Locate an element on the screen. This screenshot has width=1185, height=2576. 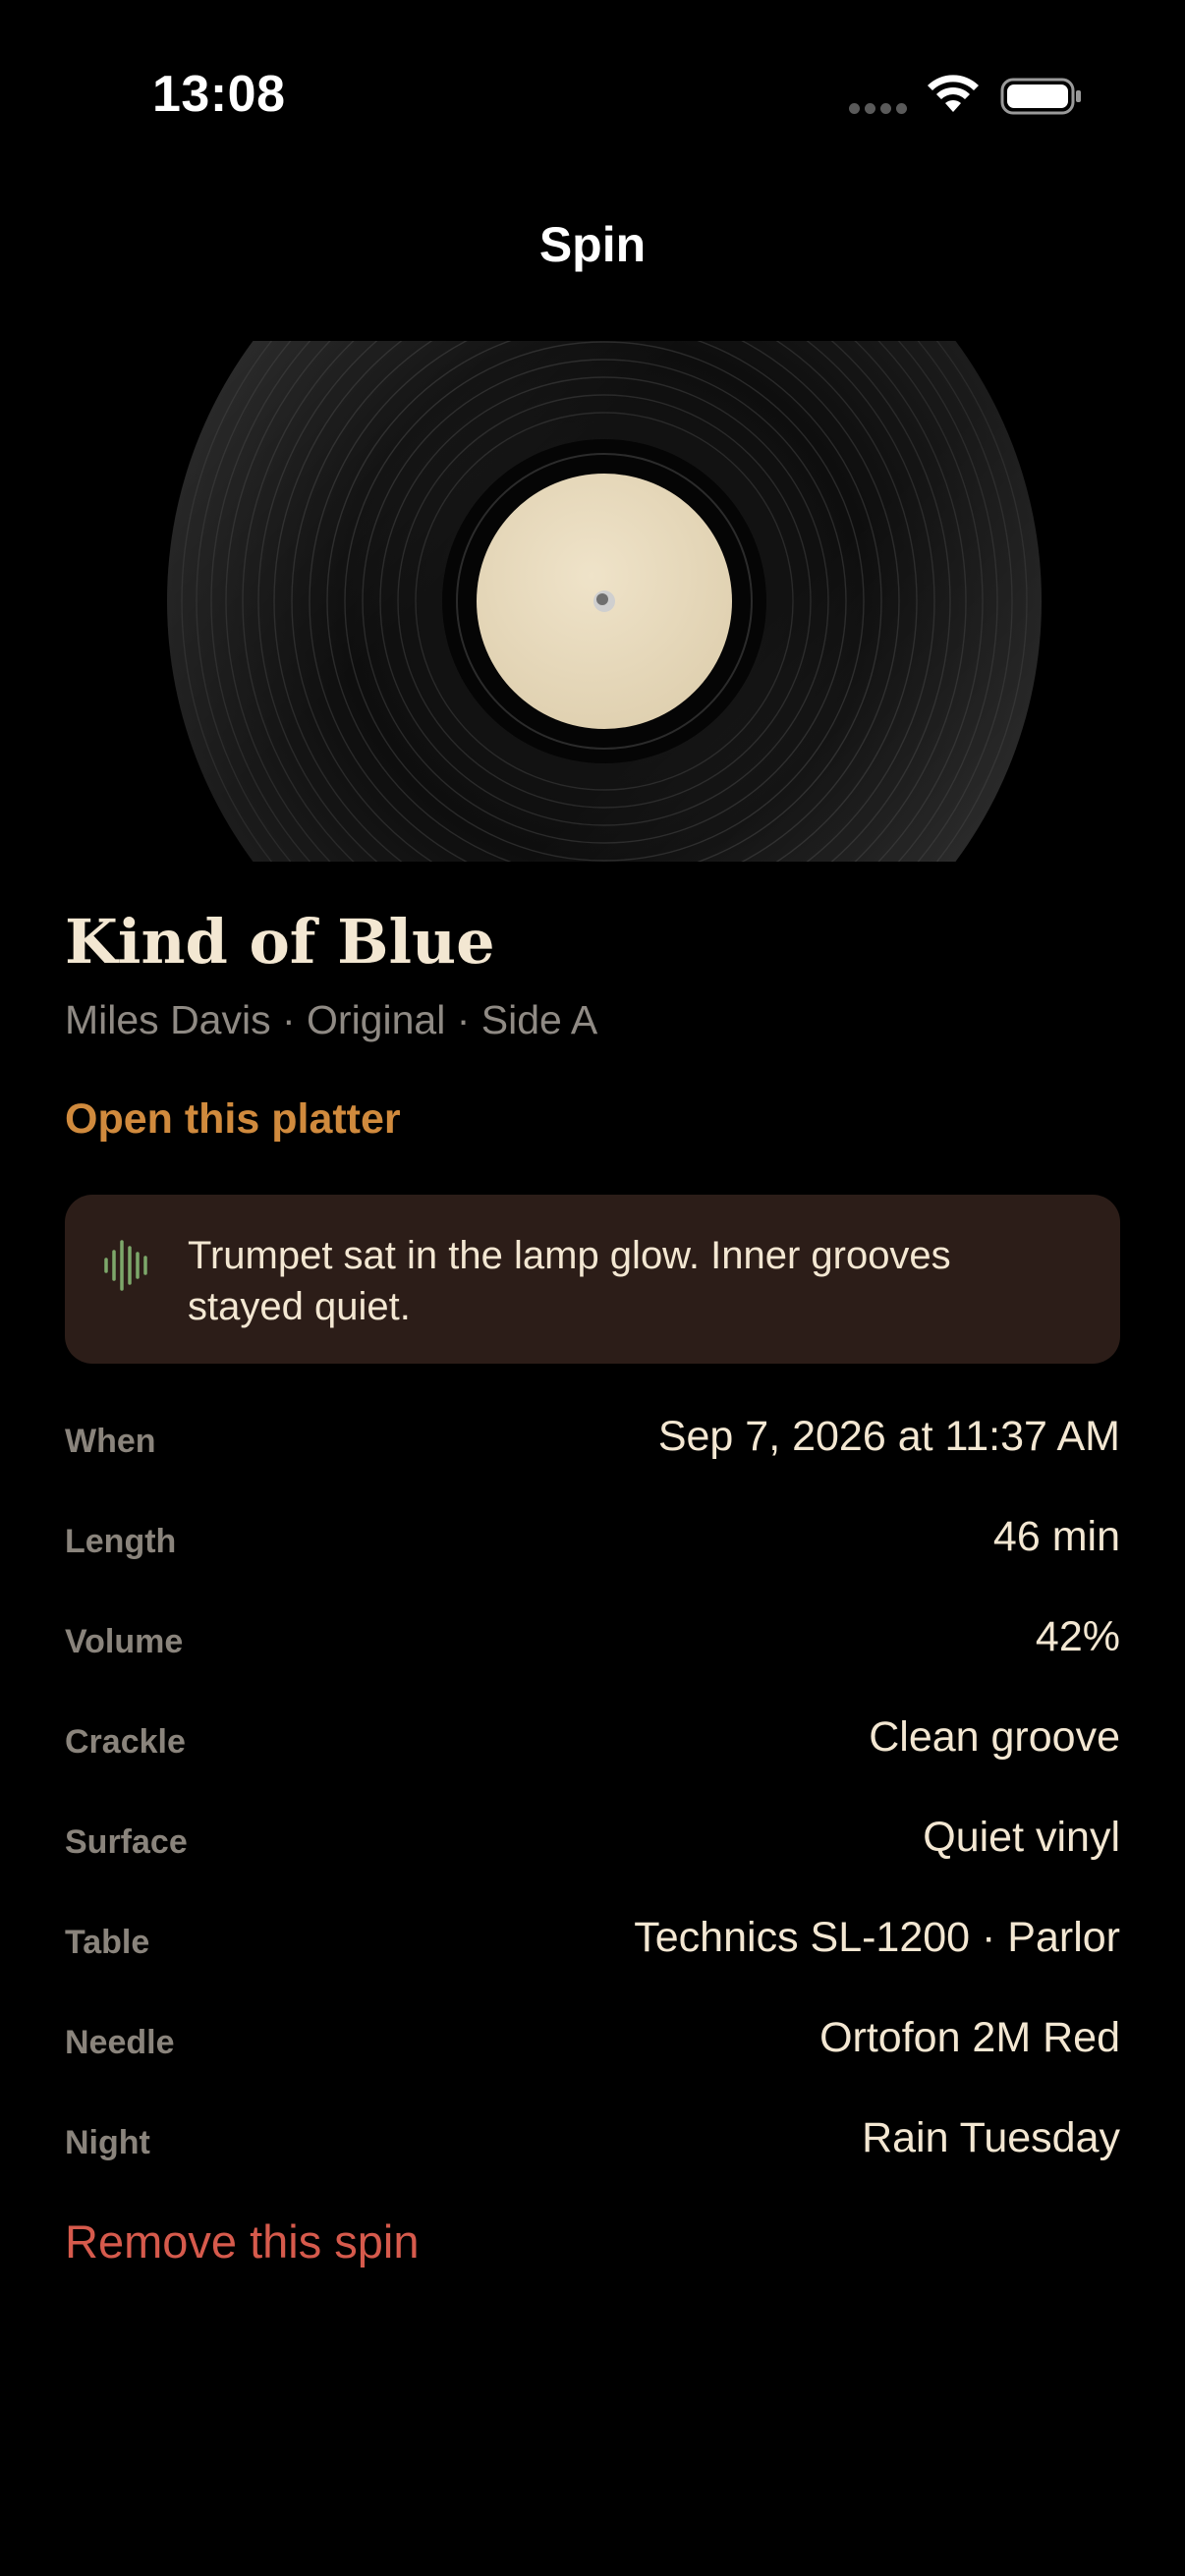
detail-label: Night is located at coordinates (108, 2142).